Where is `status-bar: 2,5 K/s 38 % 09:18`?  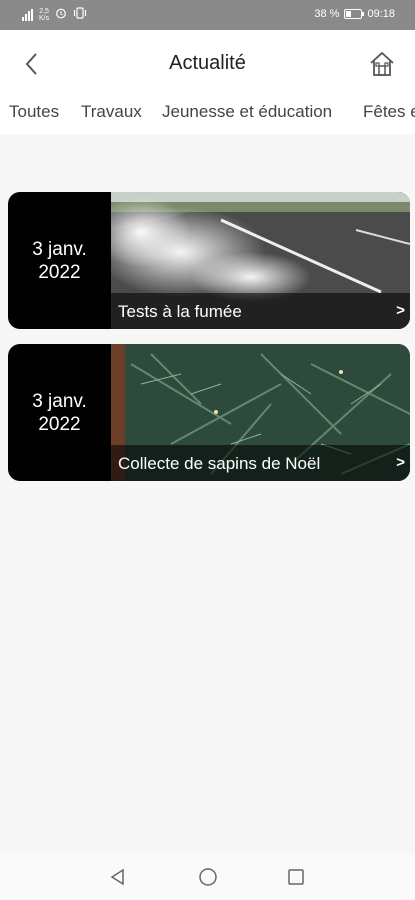 status-bar: 2,5 K/s 38 % 09:18 is located at coordinates (207, 15).